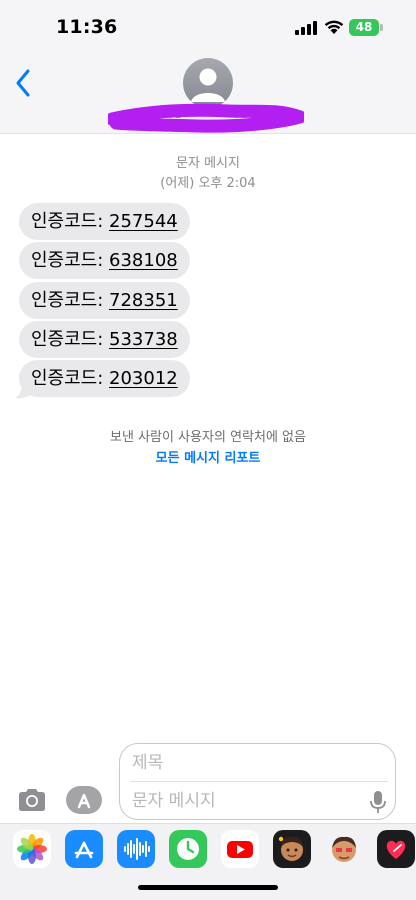 Image resolution: width=416 pixels, height=900 pixels. I want to click on bubble-tail, so click(22, 392).